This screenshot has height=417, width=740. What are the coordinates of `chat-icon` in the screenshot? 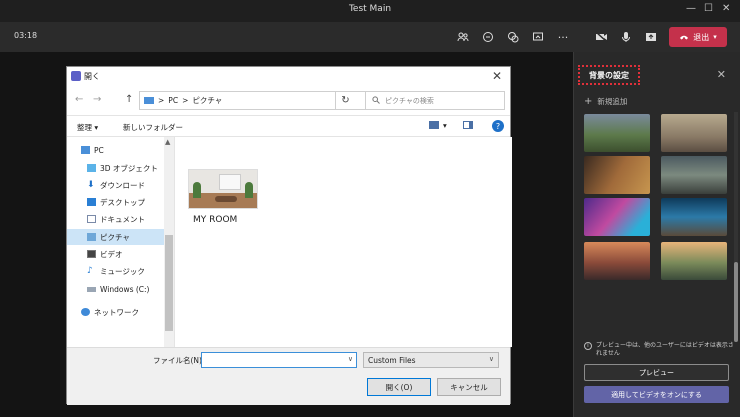 It's located at (488, 37).